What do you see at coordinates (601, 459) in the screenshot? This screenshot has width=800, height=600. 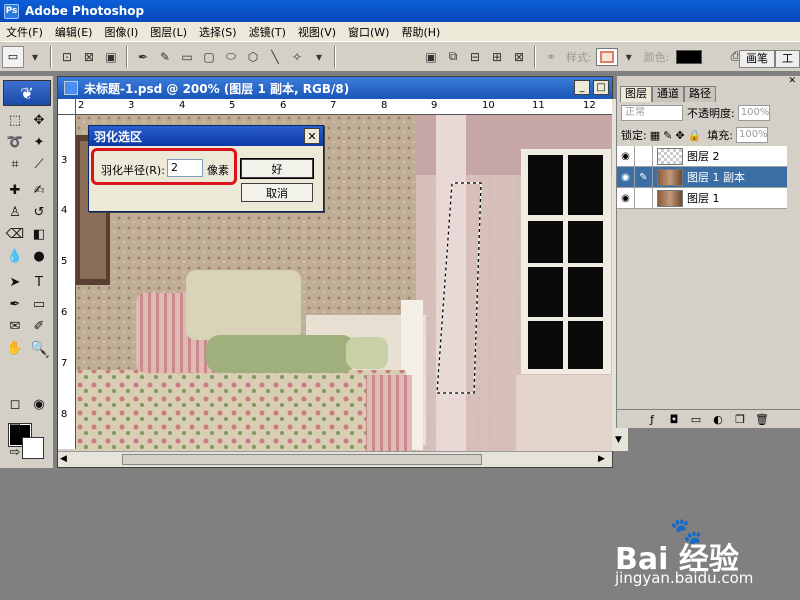 I see `scroll-right-icon: ▶` at bounding box center [601, 459].